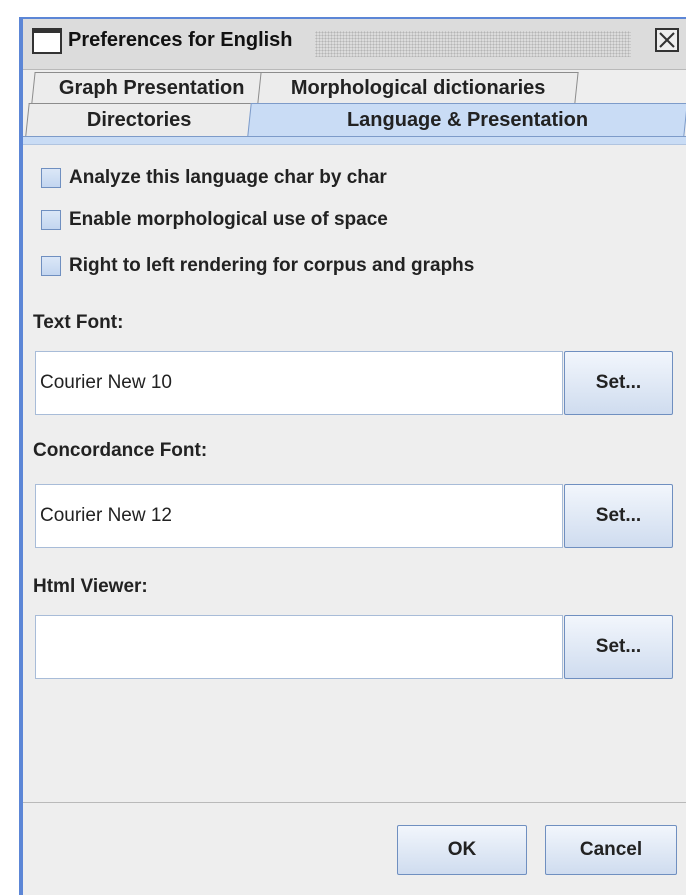 This screenshot has height=895, width=686. What do you see at coordinates (90, 586) in the screenshot?
I see `html-viewer-label: Html Viewer:` at bounding box center [90, 586].